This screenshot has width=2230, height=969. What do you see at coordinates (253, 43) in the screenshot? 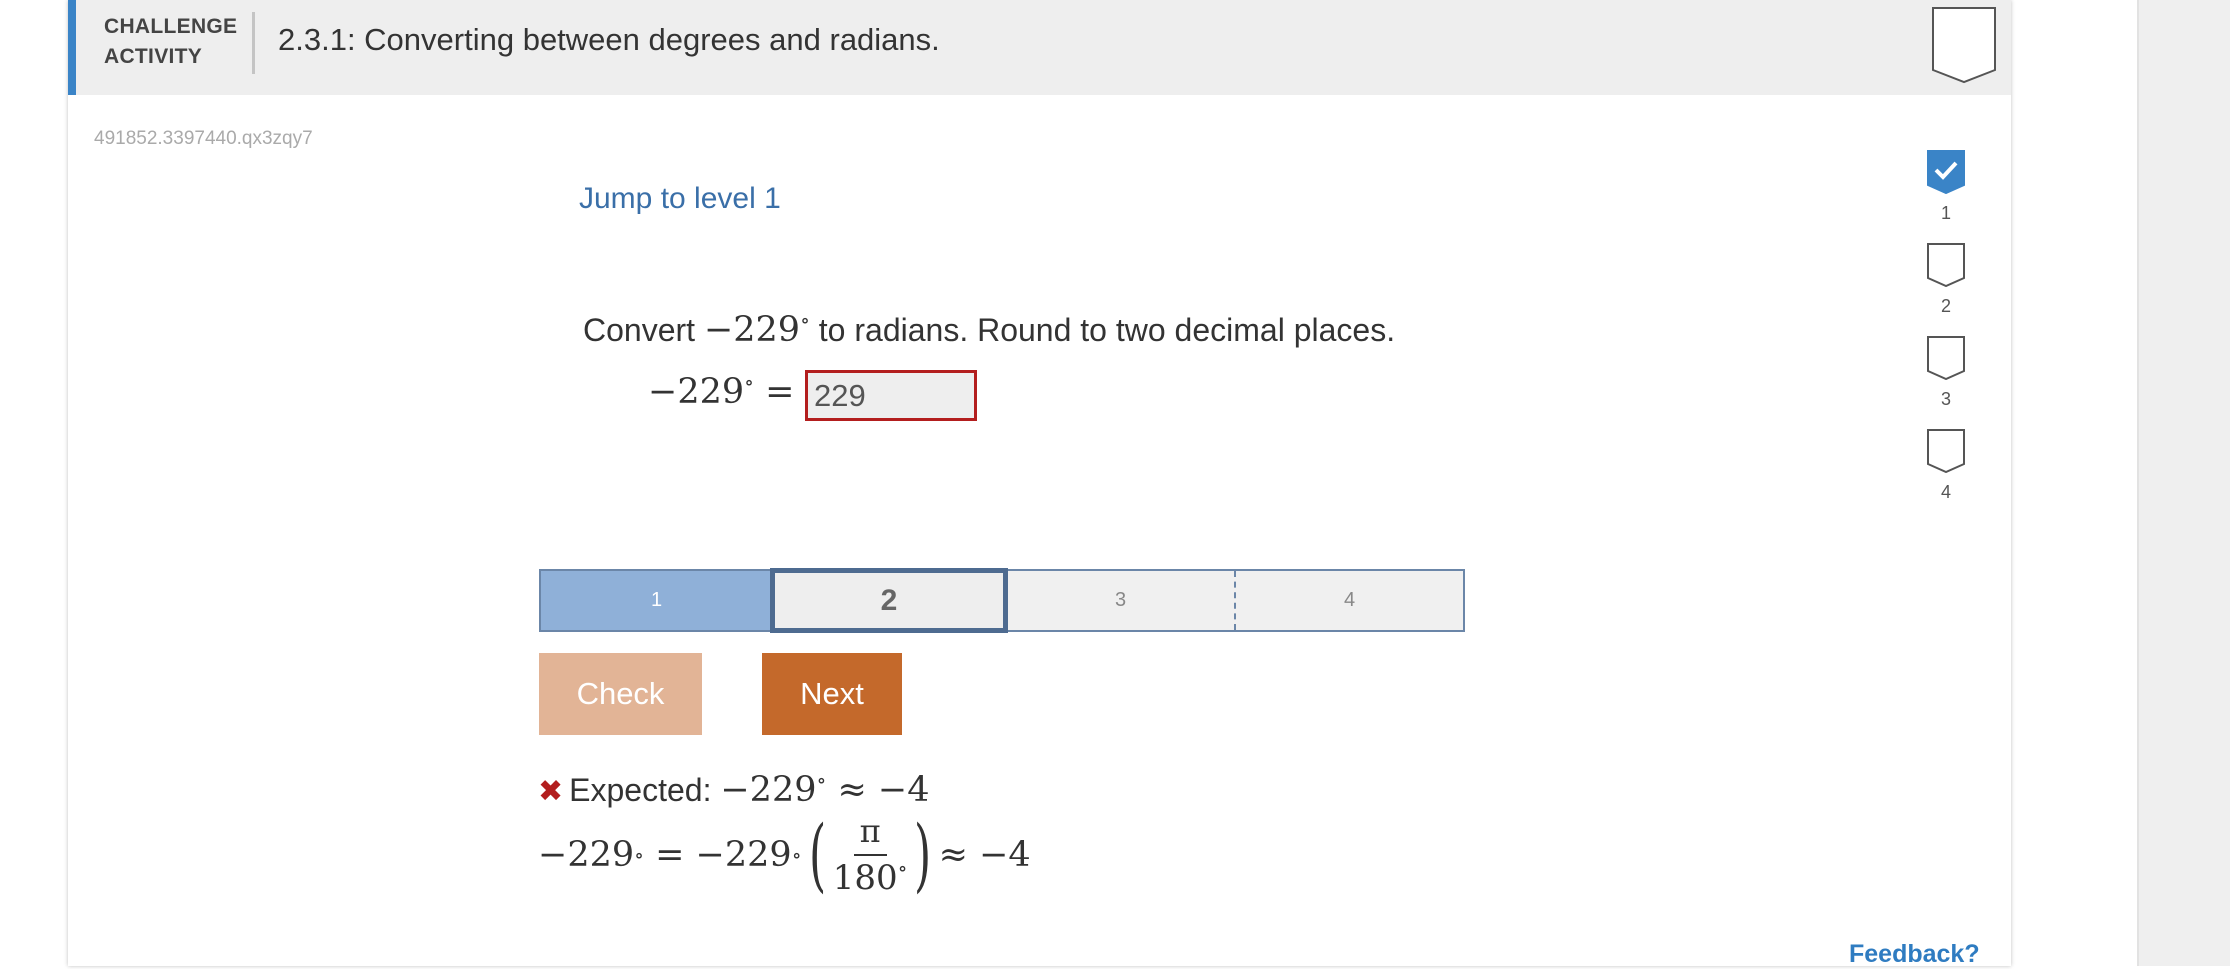
I see `header-divider` at bounding box center [253, 43].